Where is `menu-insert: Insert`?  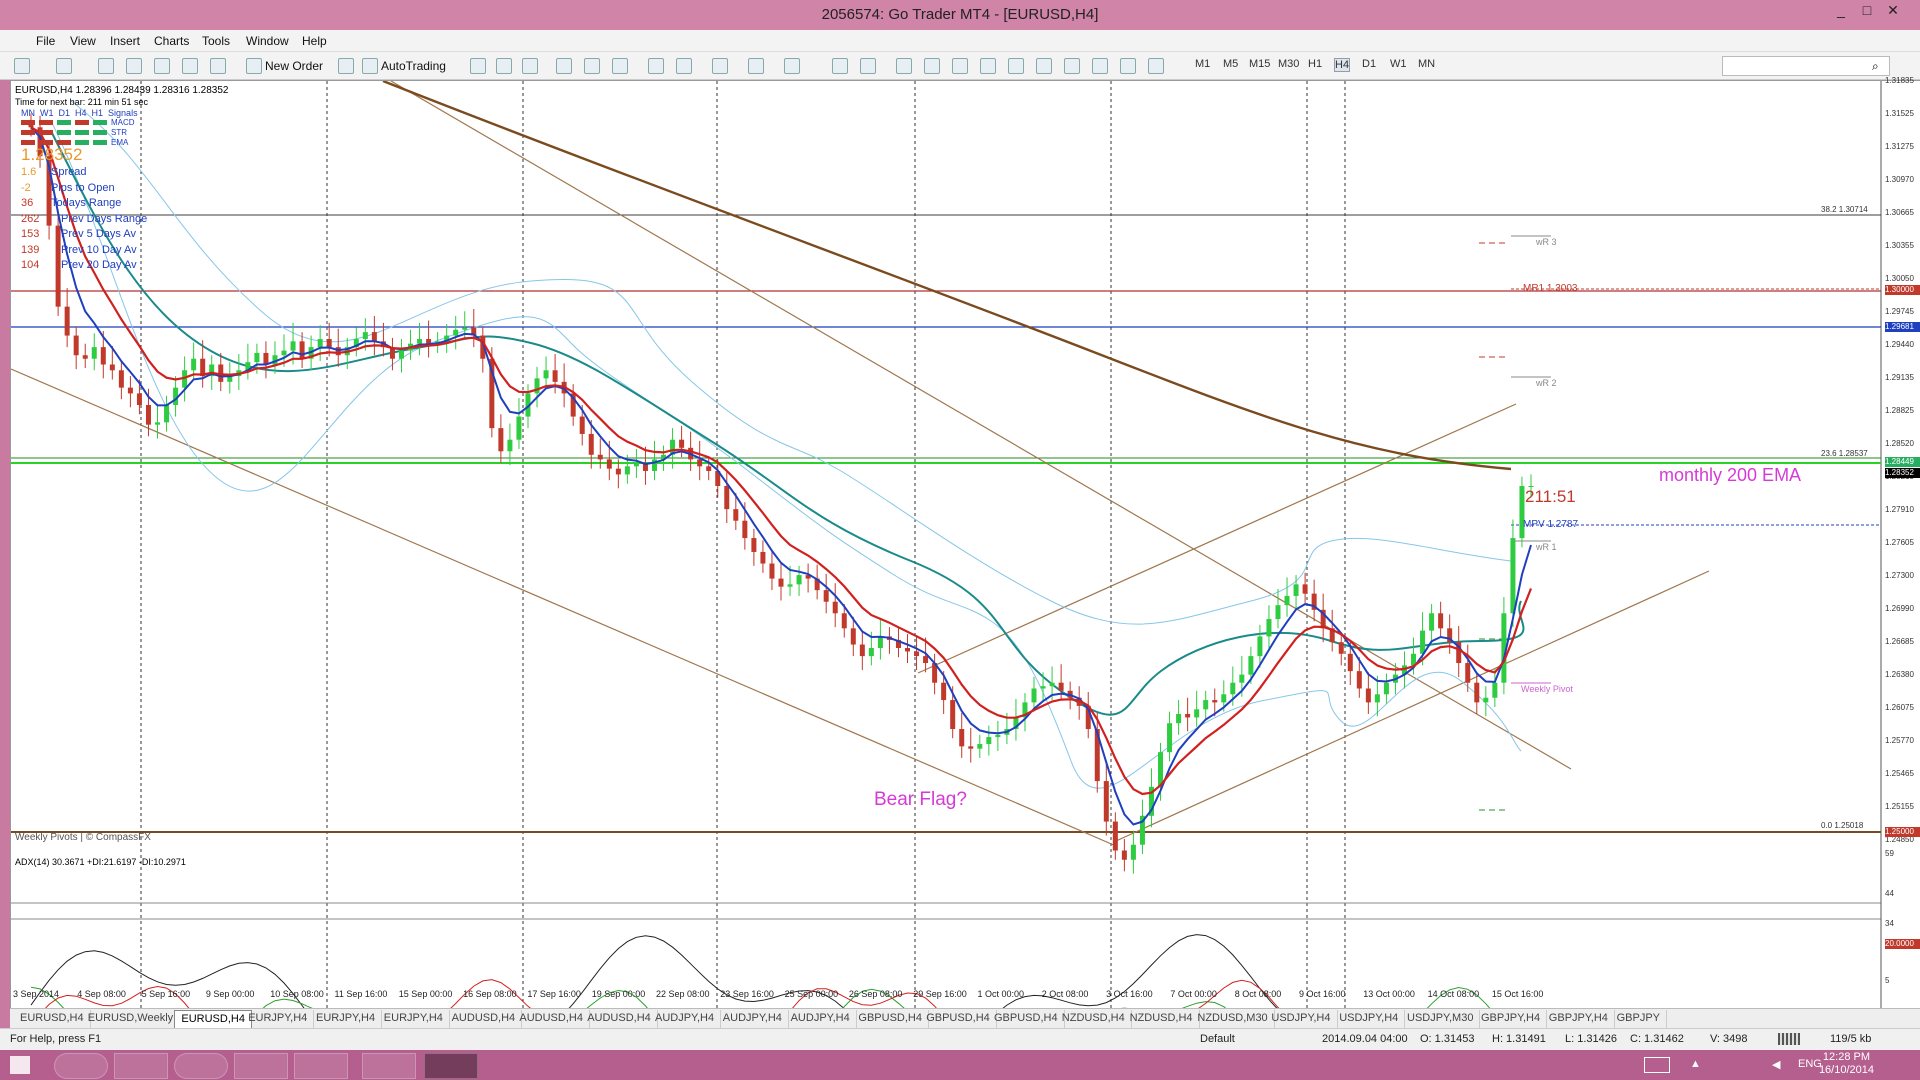
menu-insert: Insert is located at coordinates (125, 41).